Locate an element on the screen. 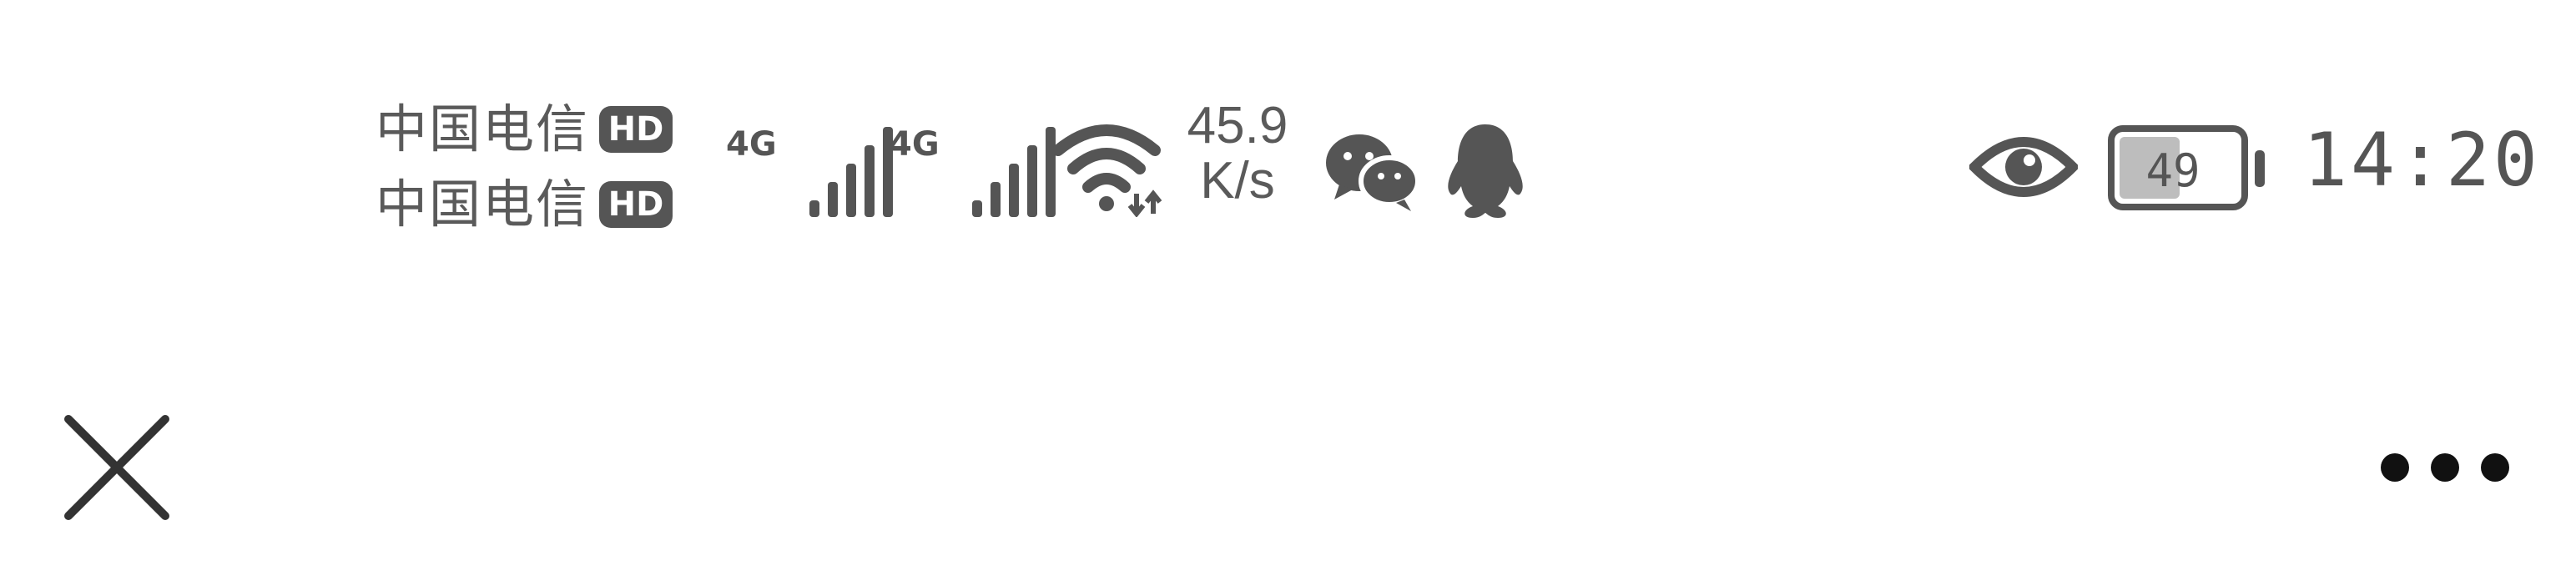  qq-icon is located at coordinates (1485, 171).